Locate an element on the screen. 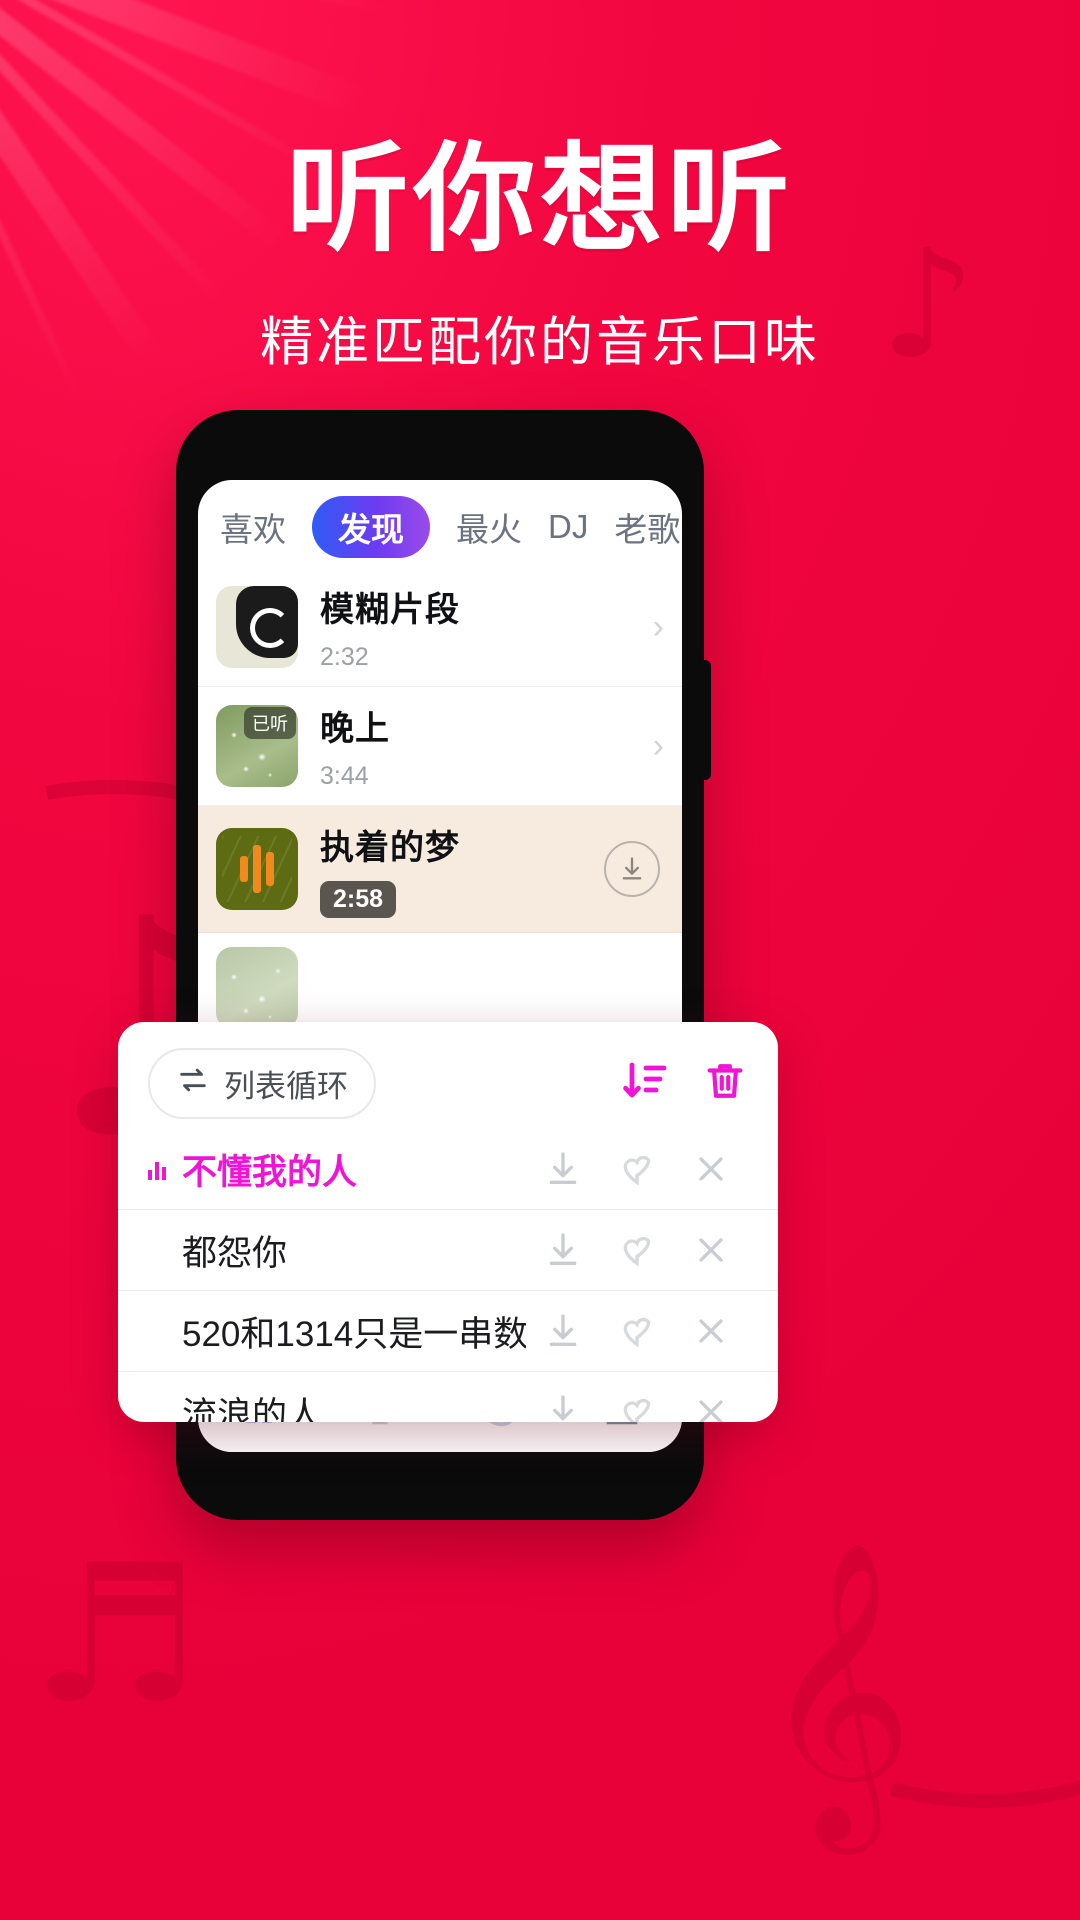  song-title: 模糊片段 is located at coordinates (390, 610).